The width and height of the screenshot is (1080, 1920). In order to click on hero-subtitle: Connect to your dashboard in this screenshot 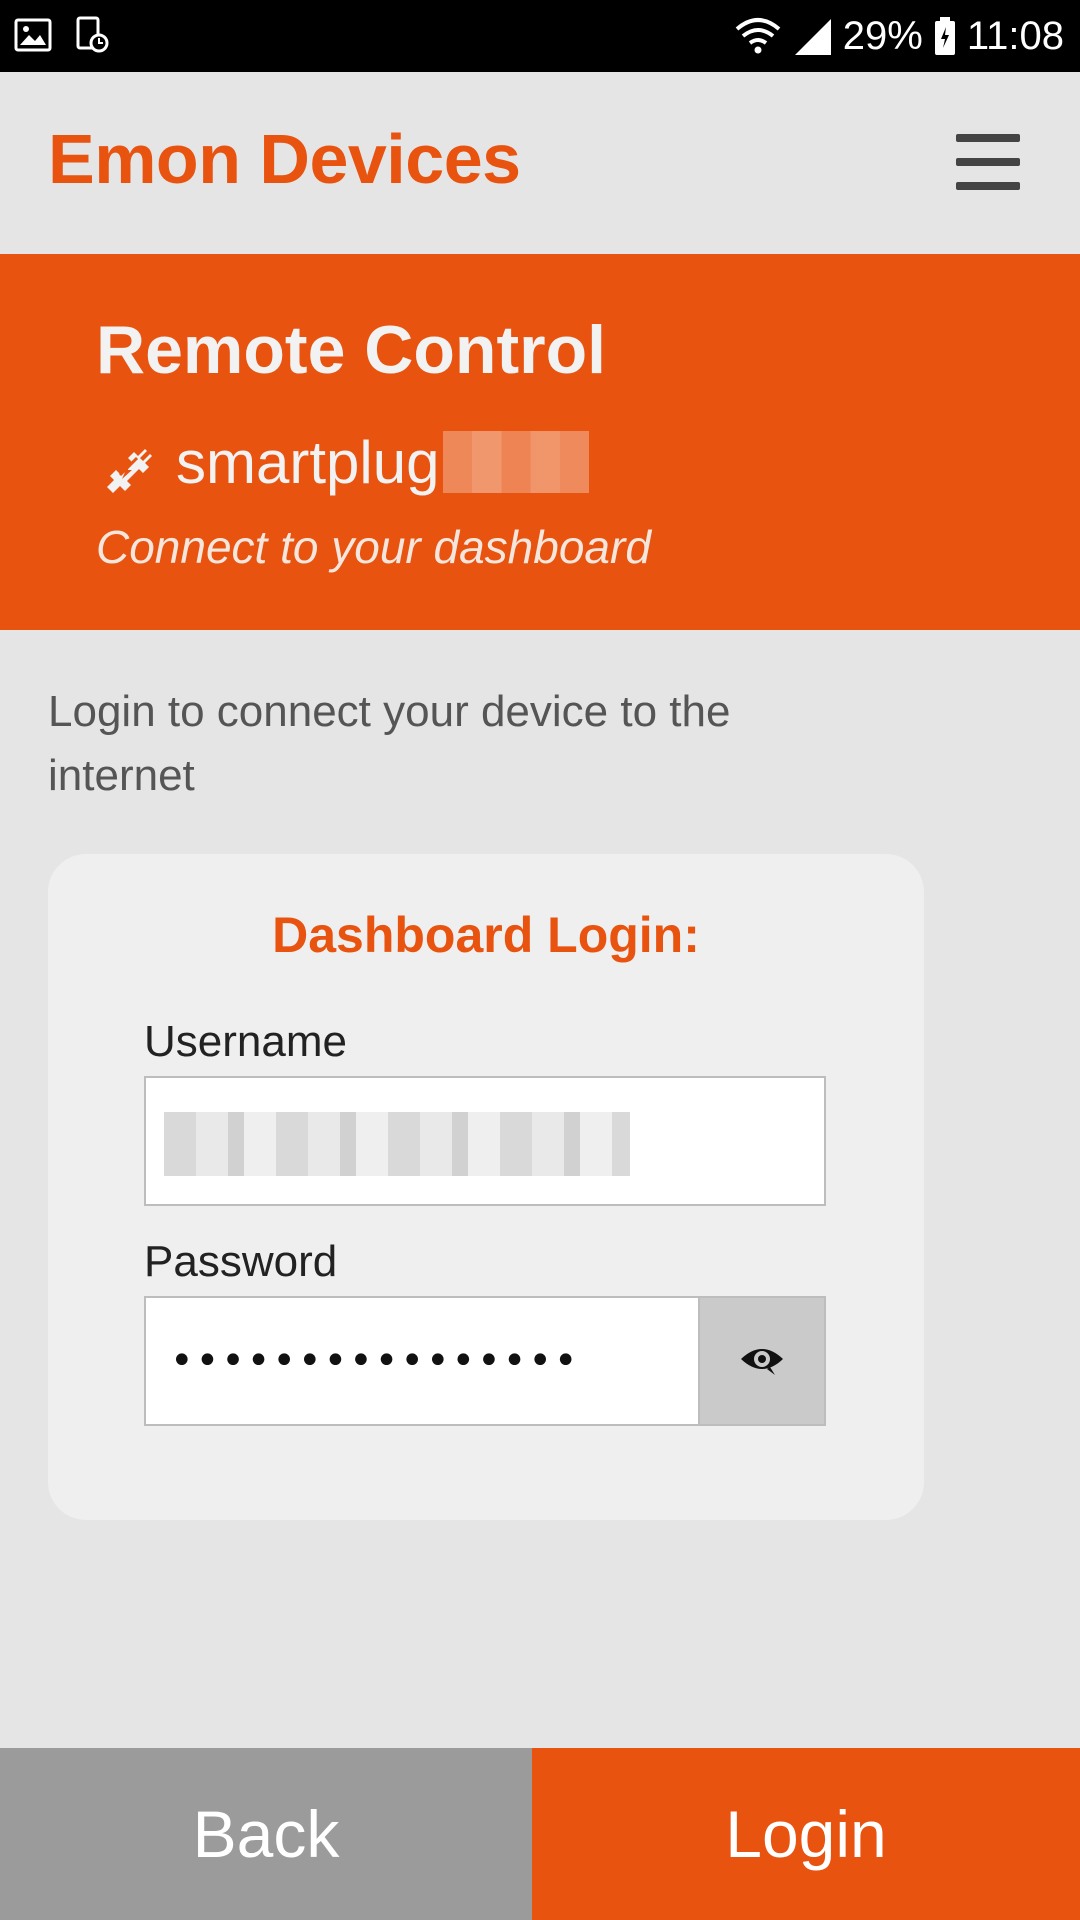, I will do `click(373, 547)`.